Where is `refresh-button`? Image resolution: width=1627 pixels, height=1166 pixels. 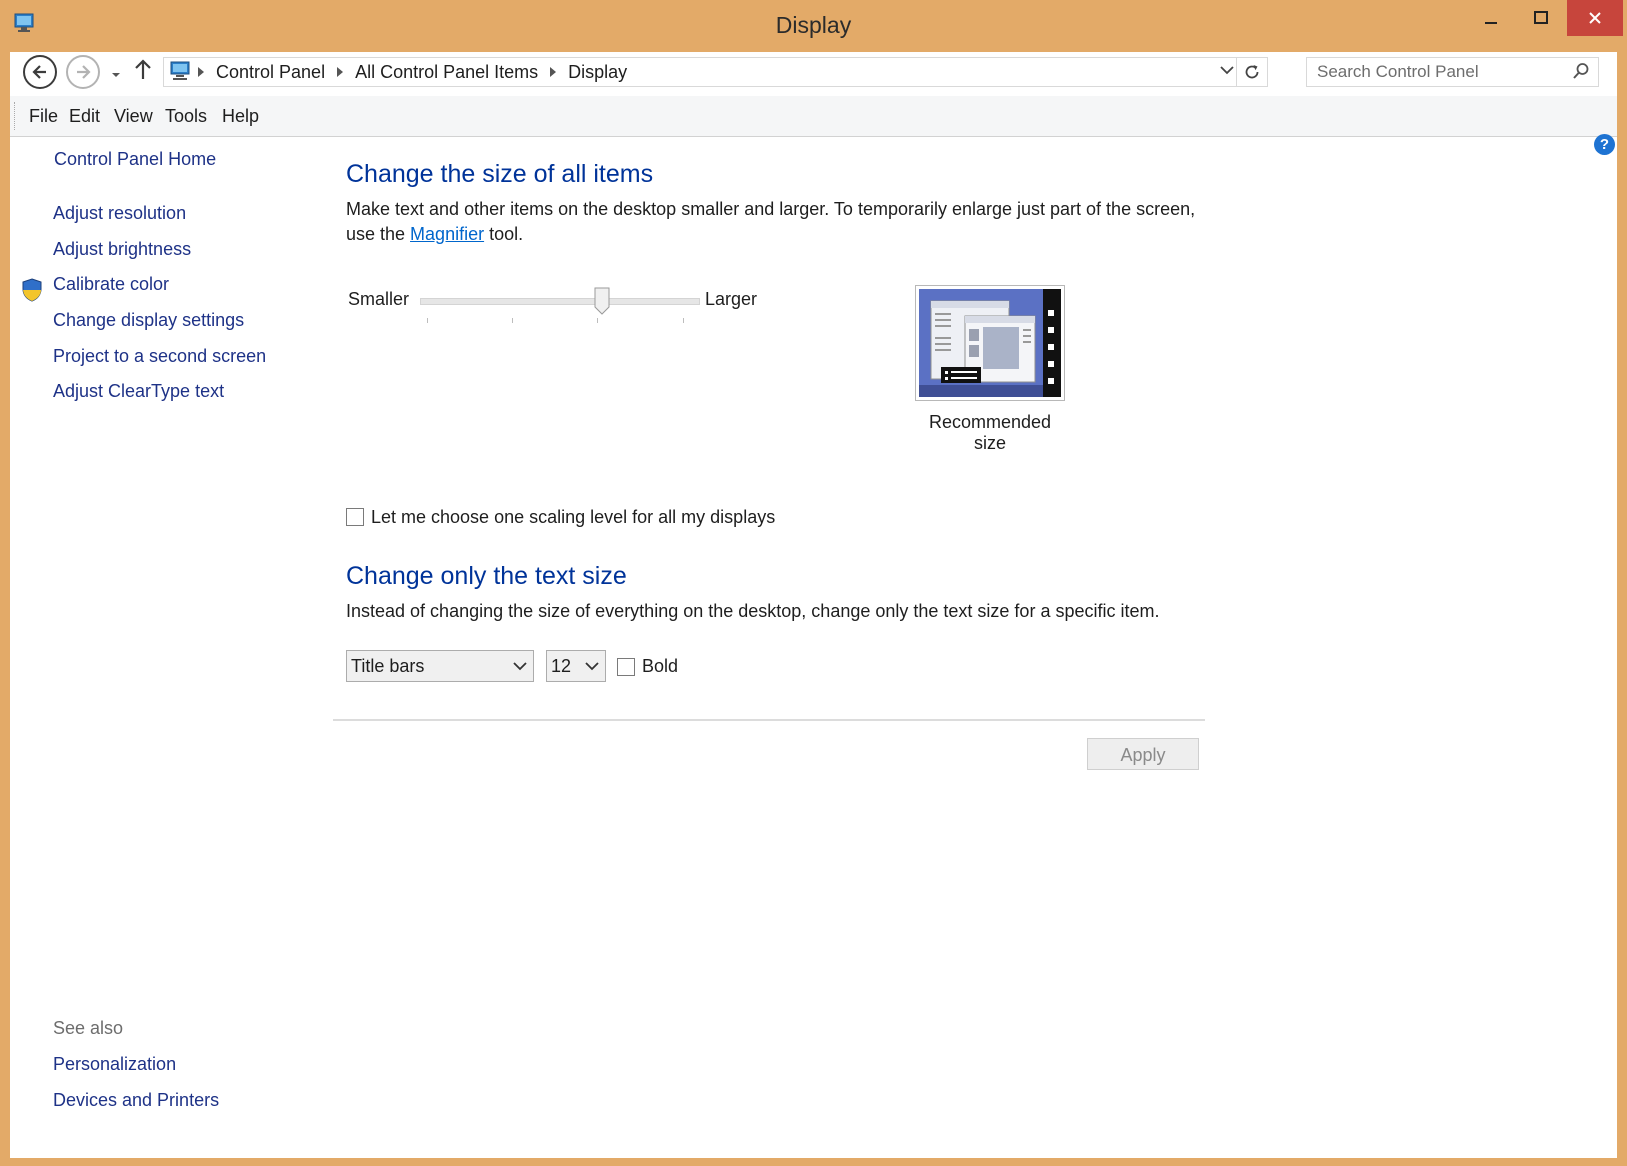
refresh-button is located at coordinates (1251, 72).